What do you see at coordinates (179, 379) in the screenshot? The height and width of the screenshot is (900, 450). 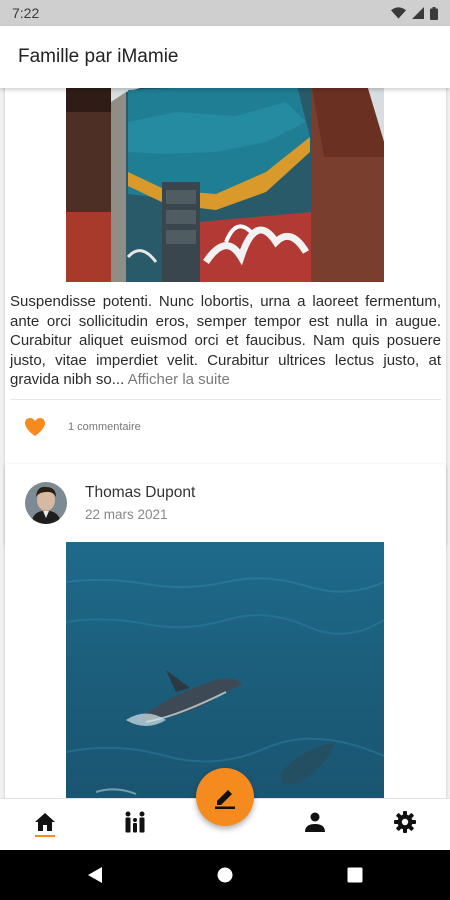 I see `show-more-link: Afficher la suite` at bounding box center [179, 379].